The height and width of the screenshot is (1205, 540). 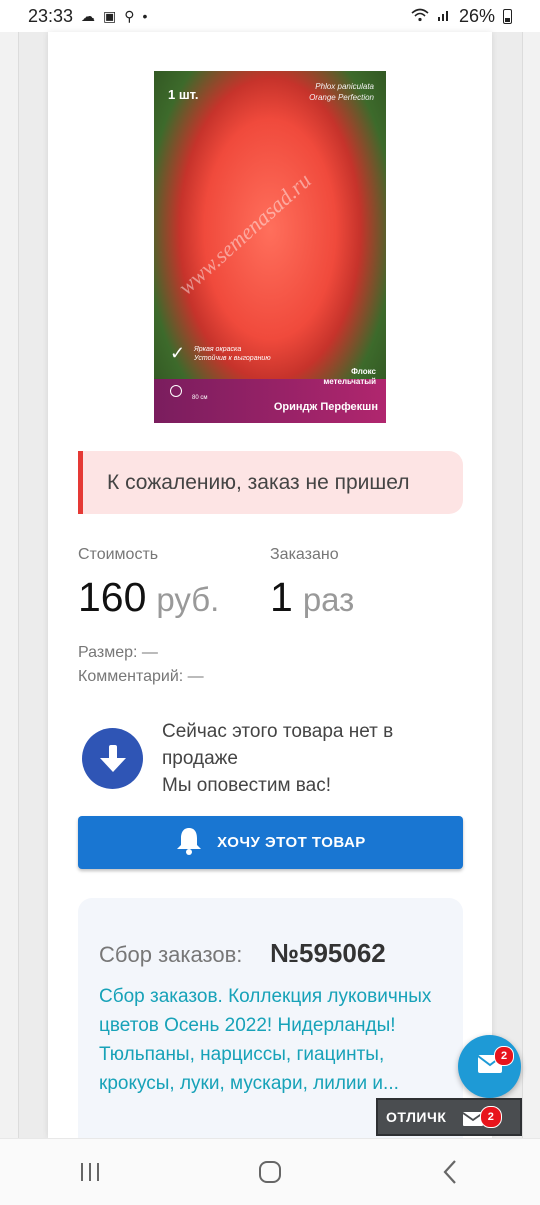 What do you see at coordinates (129, 15) in the screenshot?
I see `search-icon: ⚲` at bounding box center [129, 15].